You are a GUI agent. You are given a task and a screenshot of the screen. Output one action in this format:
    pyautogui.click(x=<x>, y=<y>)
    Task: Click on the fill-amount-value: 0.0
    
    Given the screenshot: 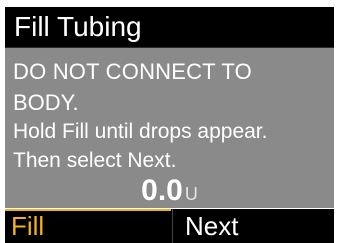 What is the action you would take?
    pyautogui.click(x=162, y=190)
    